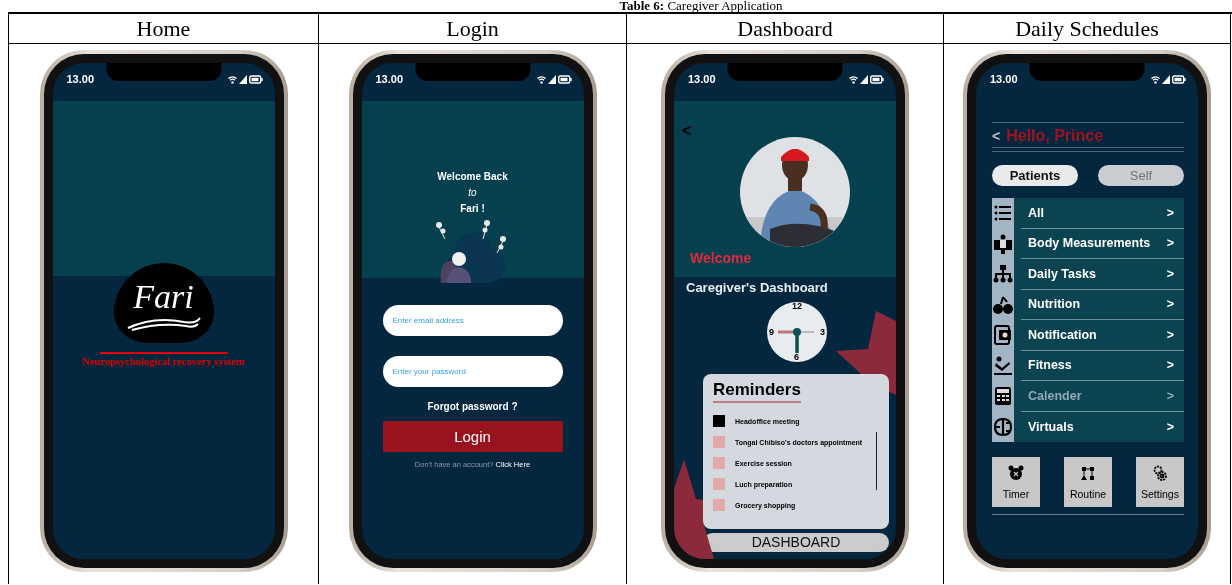  What do you see at coordinates (472, 177) in the screenshot?
I see `welcome-text: Welcome Back` at bounding box center [472, 177].